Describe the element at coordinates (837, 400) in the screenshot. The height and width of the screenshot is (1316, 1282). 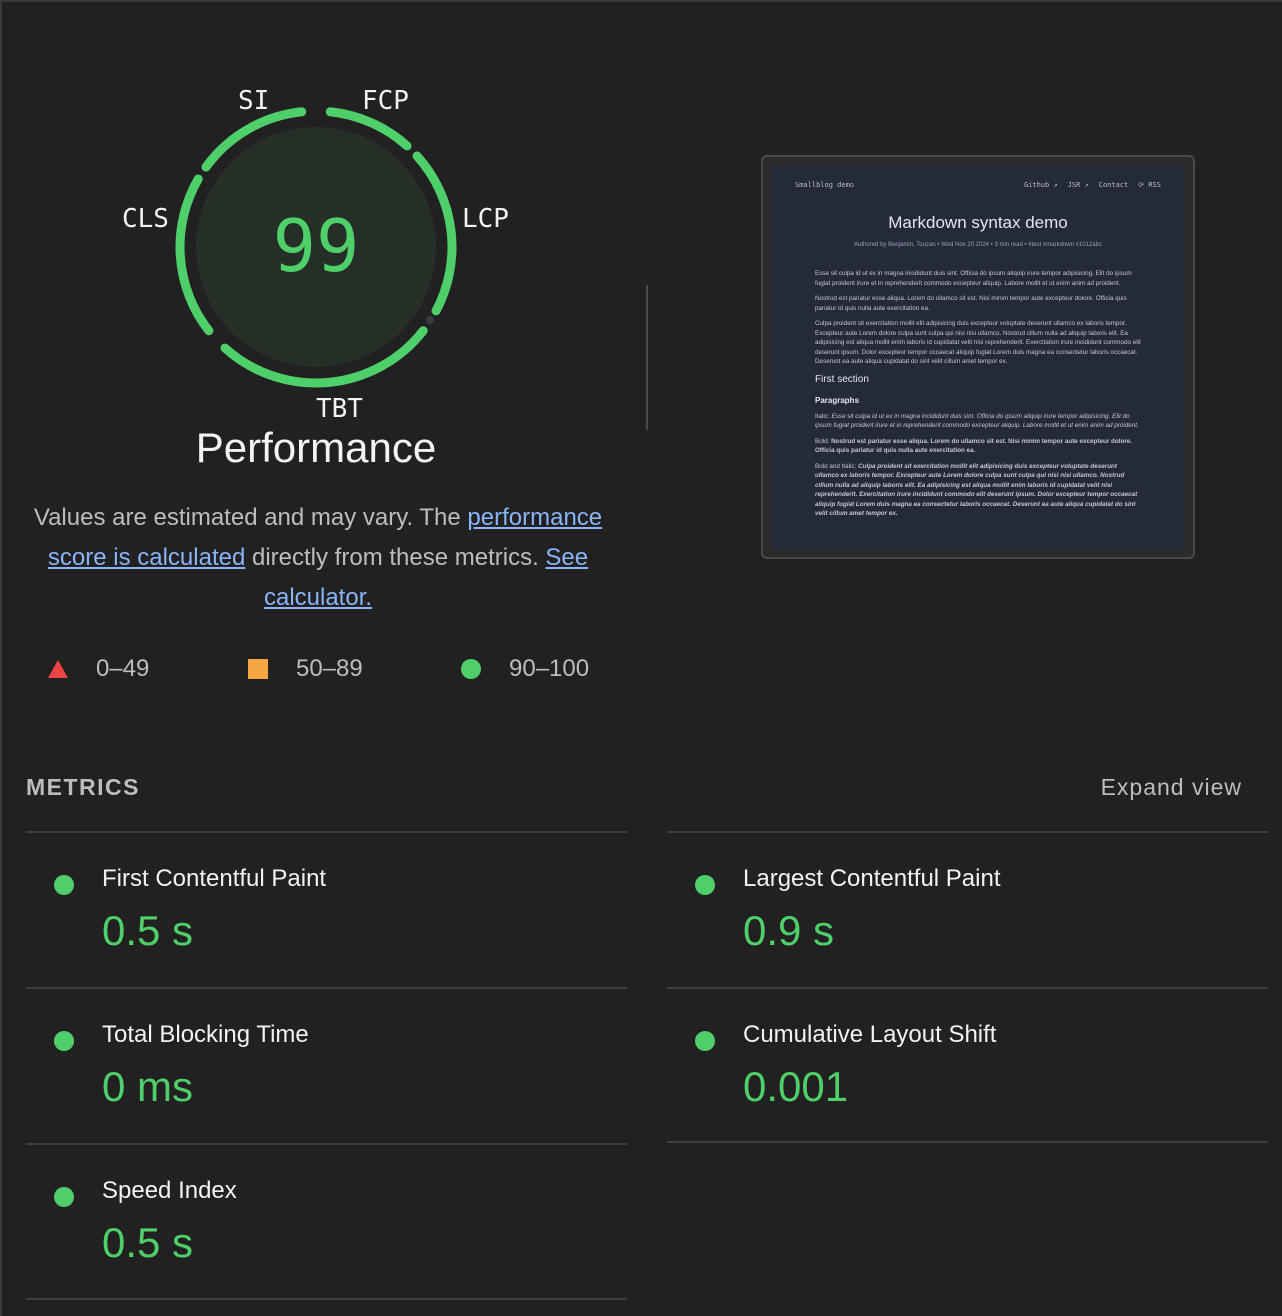
I see `thumb-subheading: Paragraphs` at that location.